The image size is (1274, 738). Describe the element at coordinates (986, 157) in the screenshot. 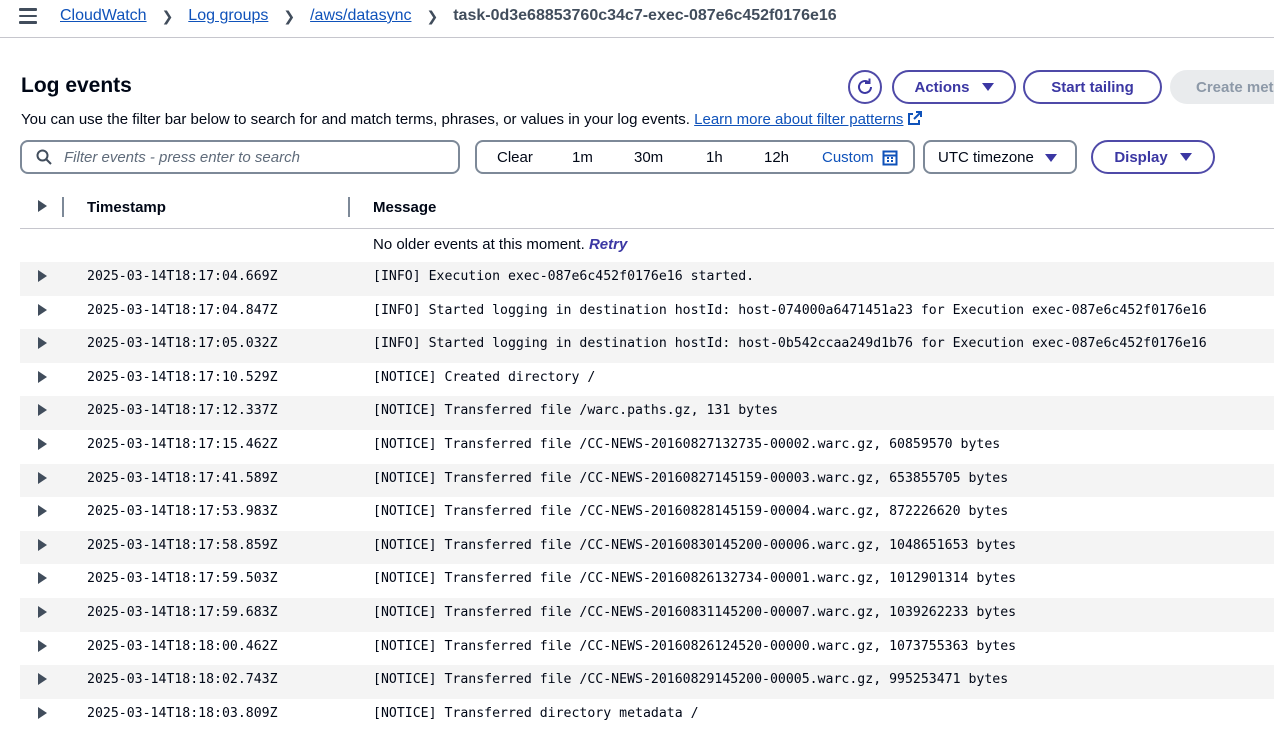

I see `timezone-value: UTC timezone` at that location.